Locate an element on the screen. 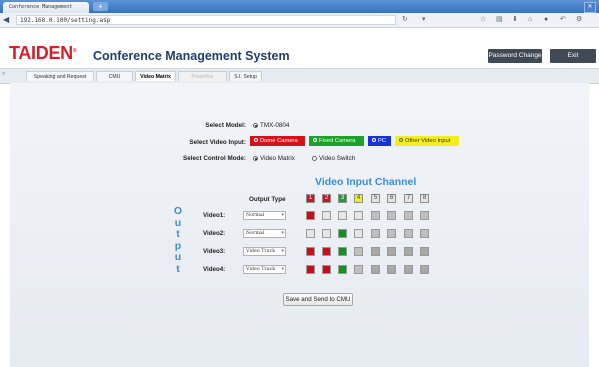 Image resolution: width=599 pixels, height=367 pixels. matrix-cell-r3-c1 is located at coordinates (310, 251).